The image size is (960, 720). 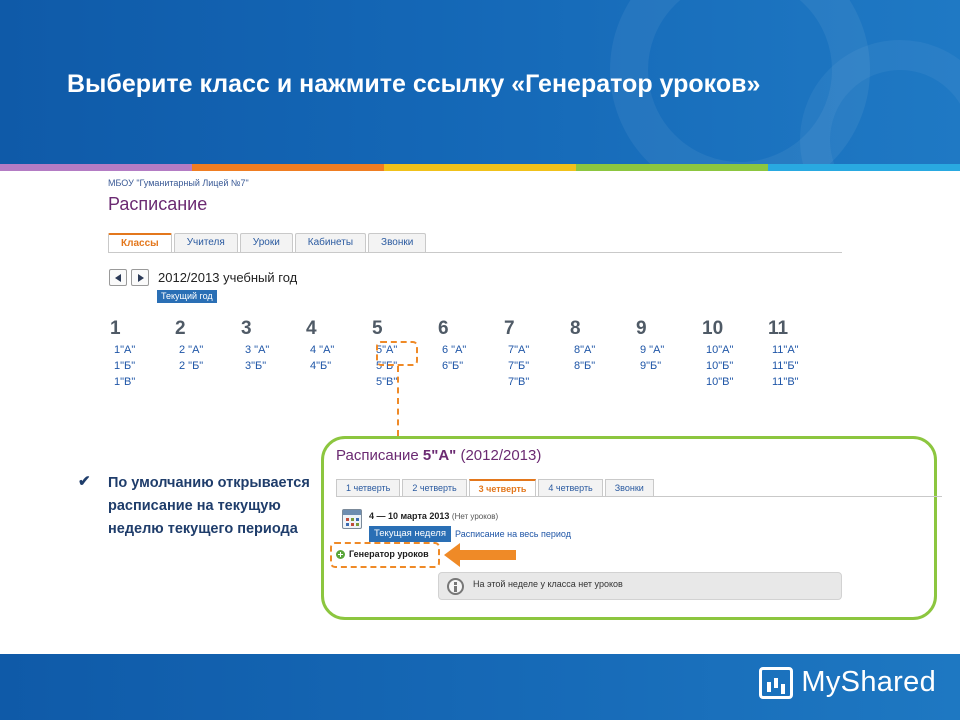 I want to click on grade-column: 4 4 "А" 4"Б", so click(x=336, y=346).